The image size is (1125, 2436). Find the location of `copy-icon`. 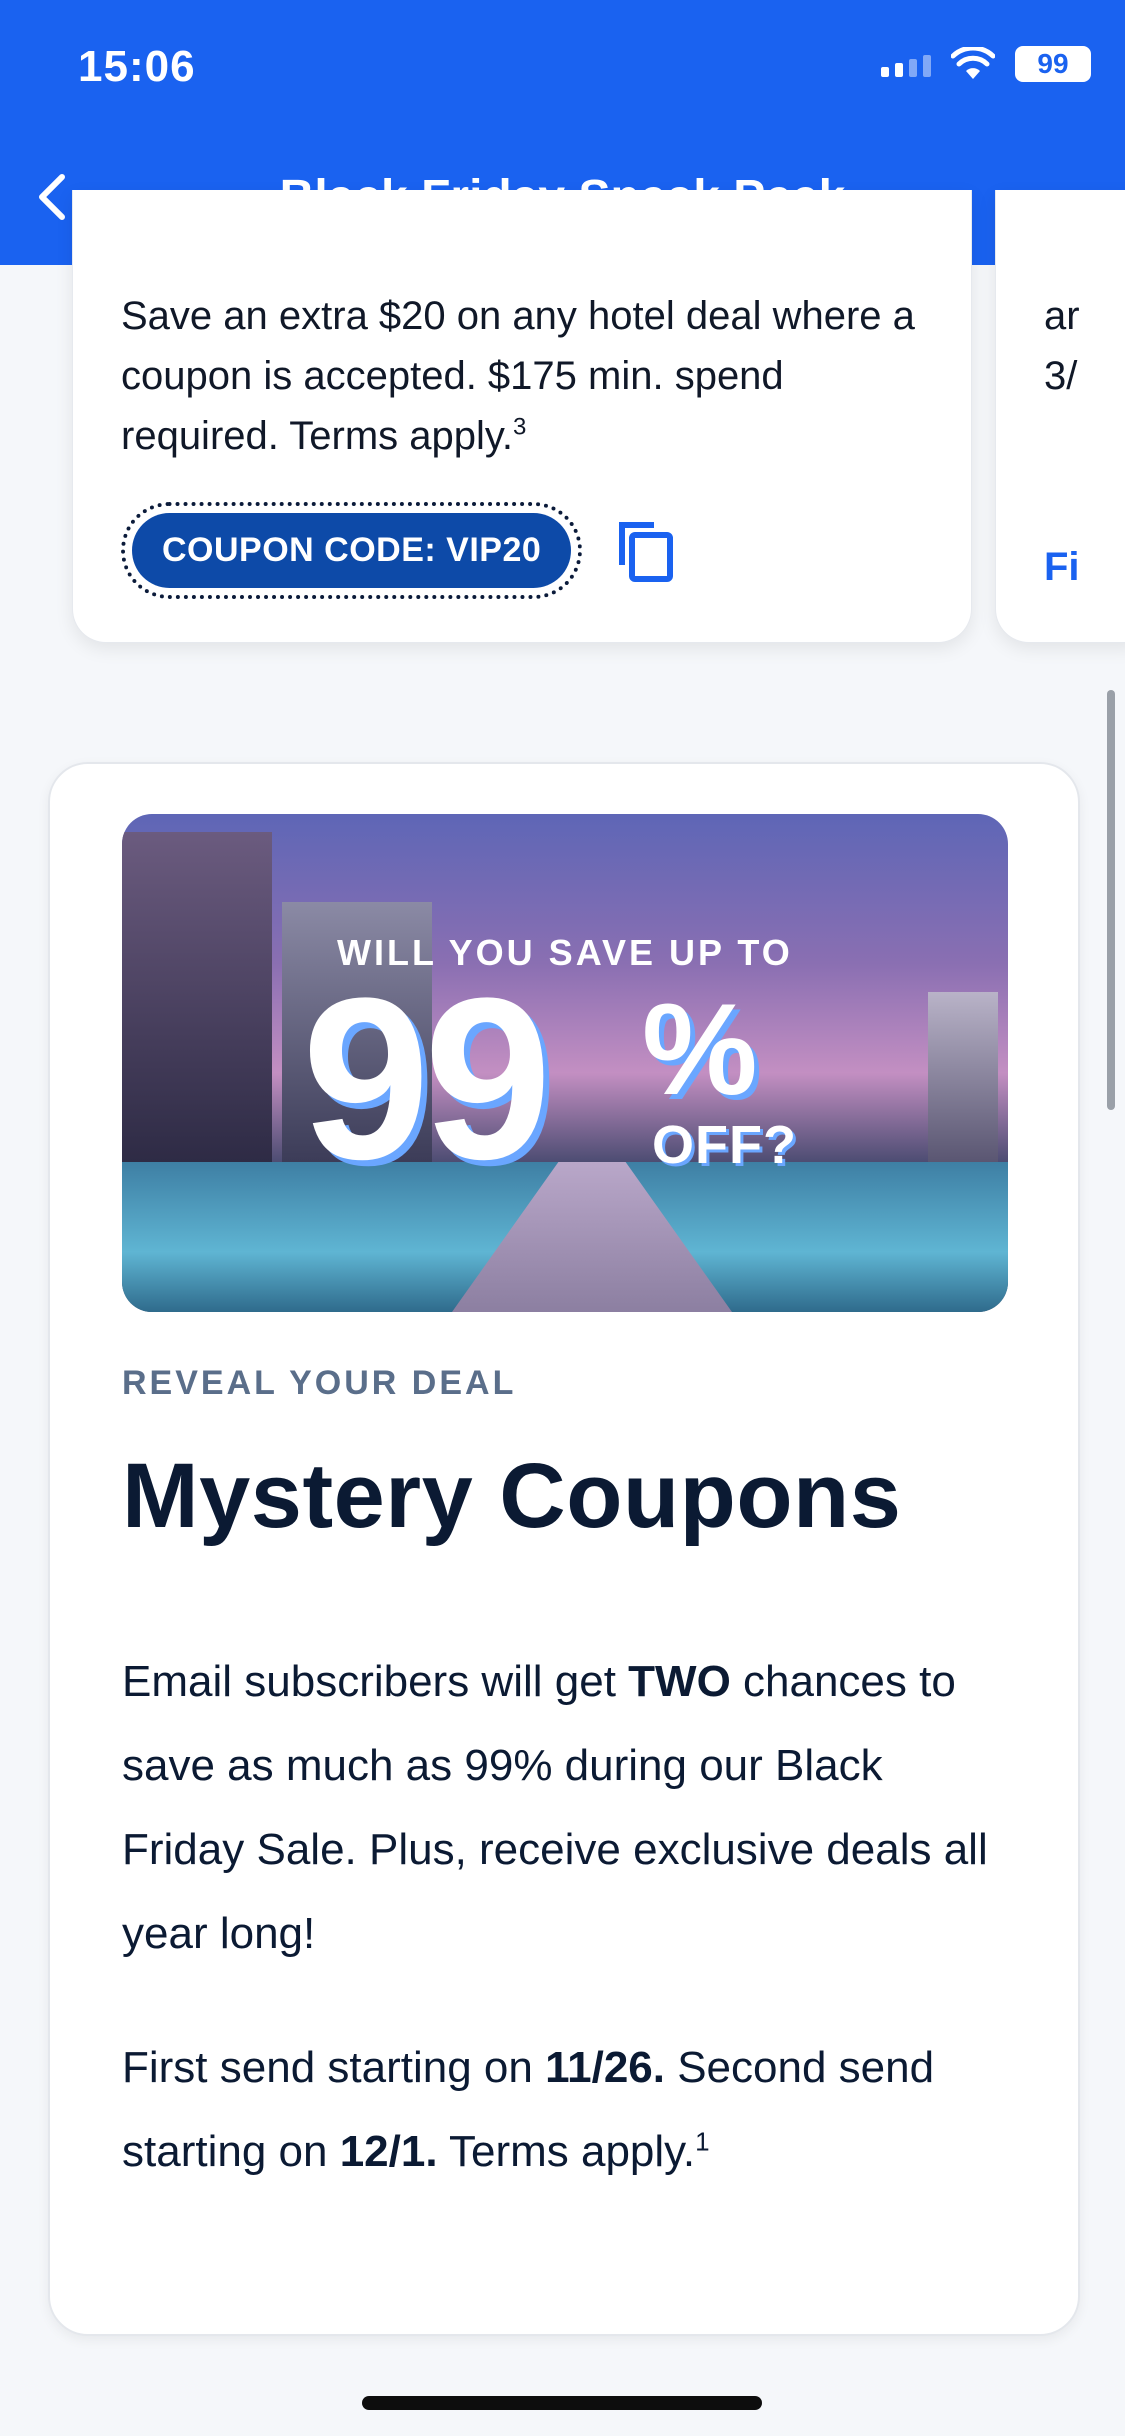

copy-icon is located at coordinates (646, 551).